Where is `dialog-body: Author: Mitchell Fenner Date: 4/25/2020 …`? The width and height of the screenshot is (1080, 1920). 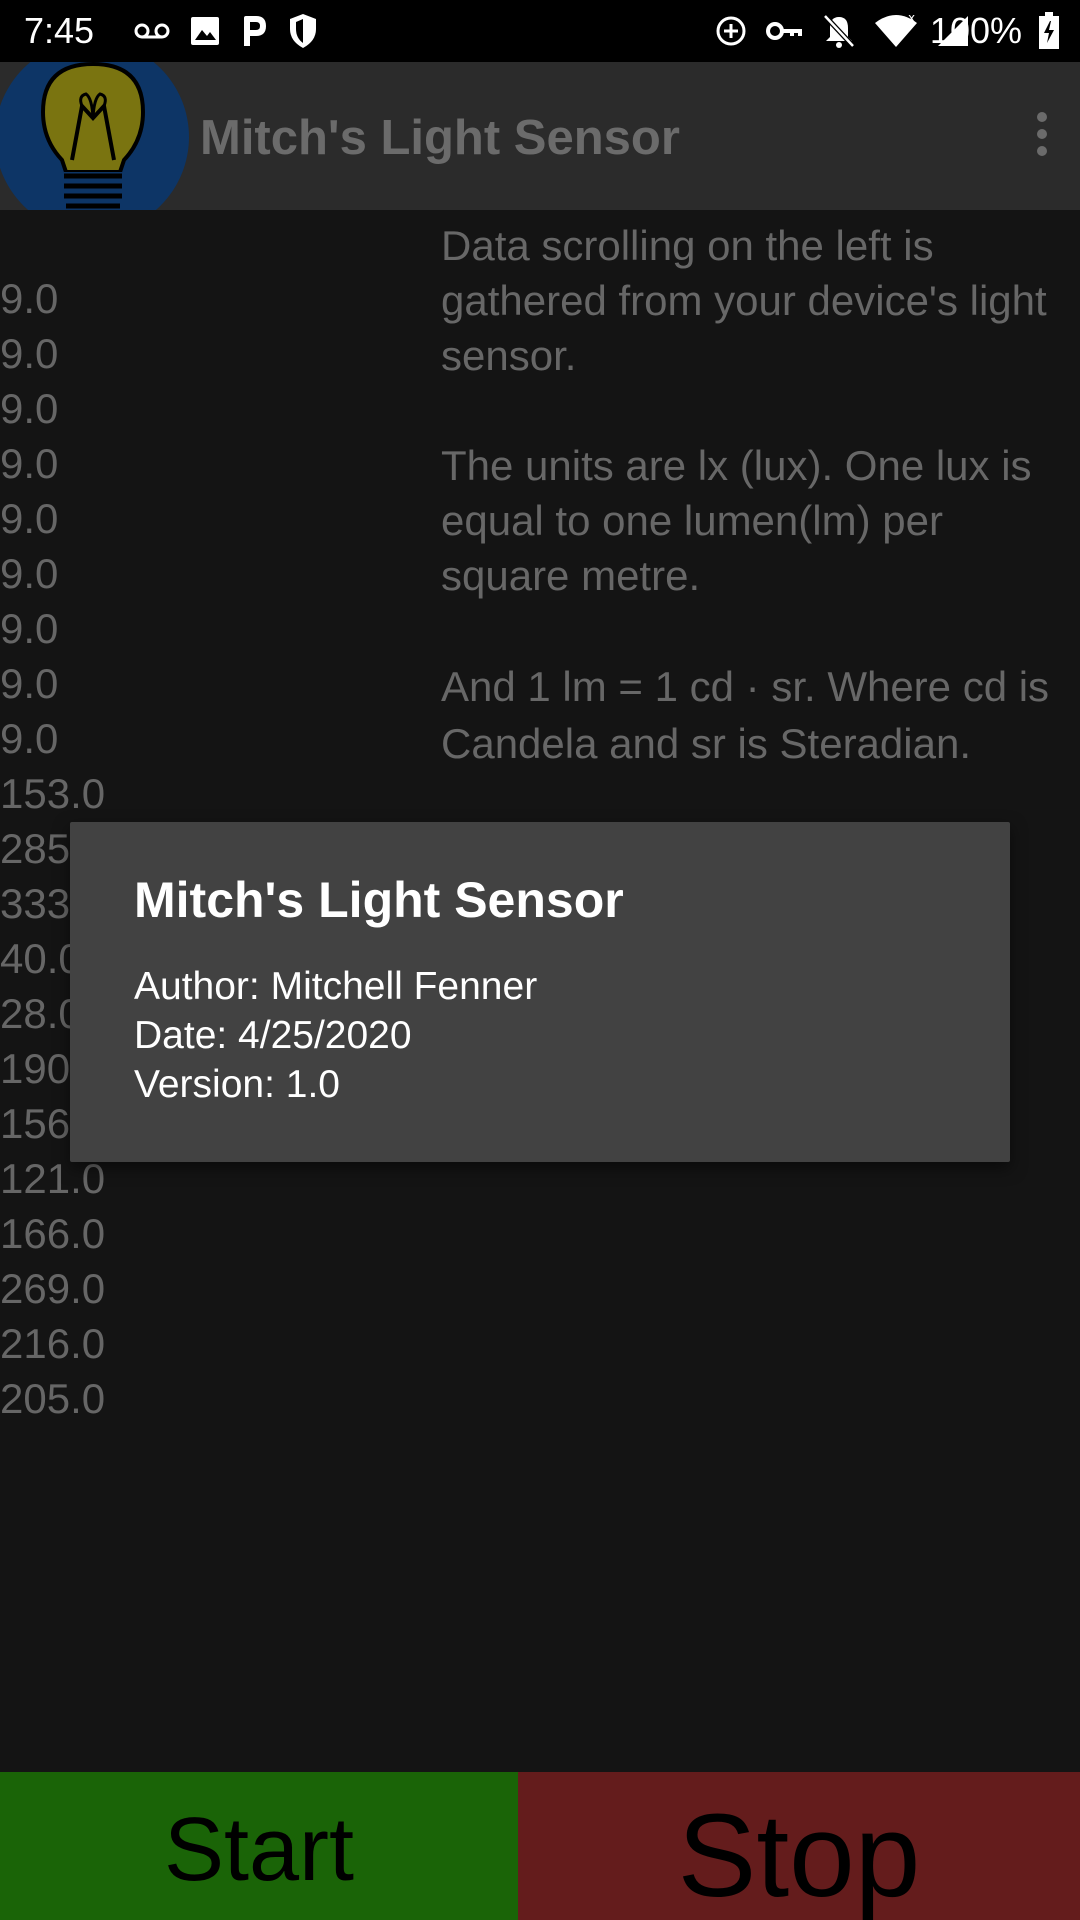 dialog-body: Author: Mitchell Fenner Date: 4/25/2020 … is located at coordinates (335, 1035).